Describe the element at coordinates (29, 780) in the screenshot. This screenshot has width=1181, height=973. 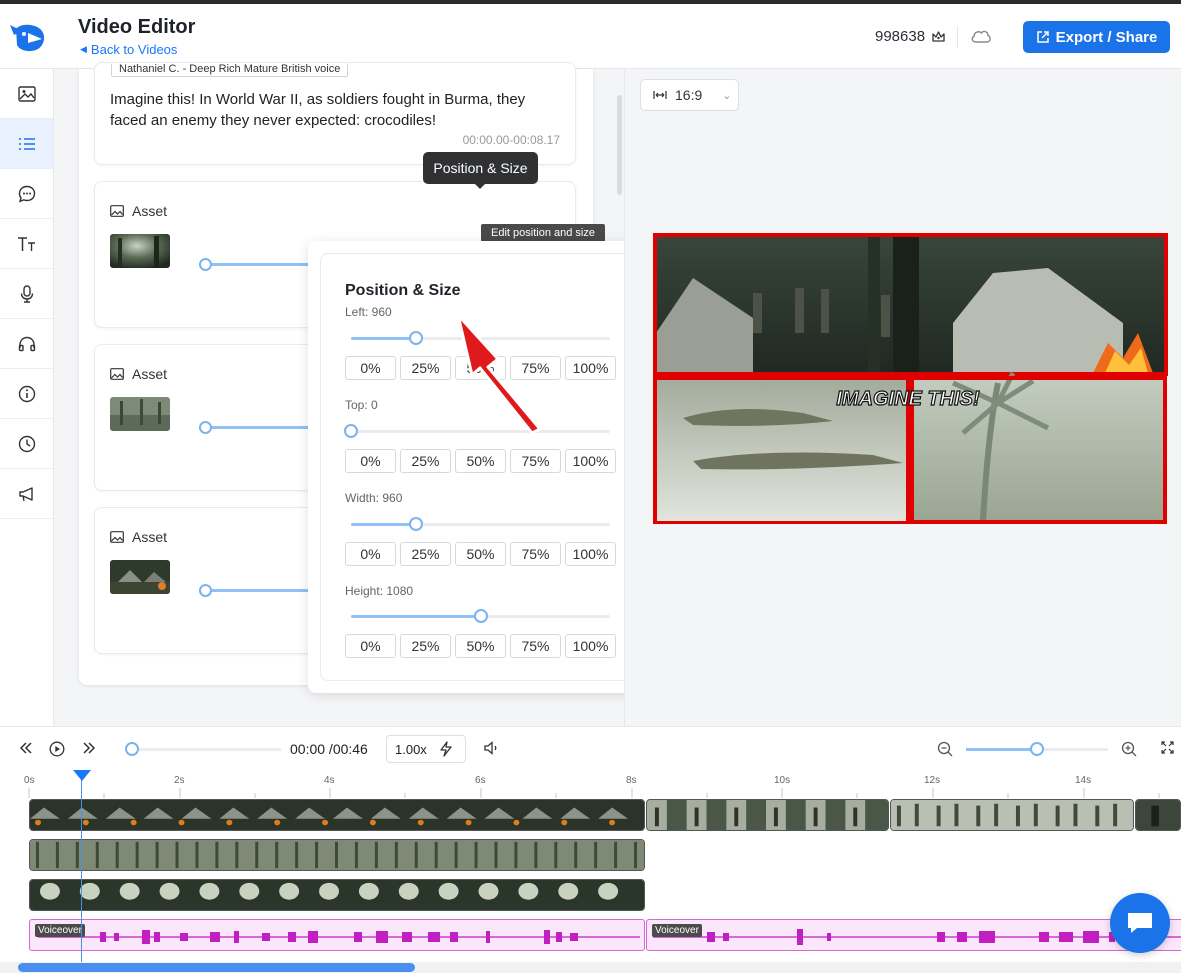
I see `ruler-label: 0s` at that location.